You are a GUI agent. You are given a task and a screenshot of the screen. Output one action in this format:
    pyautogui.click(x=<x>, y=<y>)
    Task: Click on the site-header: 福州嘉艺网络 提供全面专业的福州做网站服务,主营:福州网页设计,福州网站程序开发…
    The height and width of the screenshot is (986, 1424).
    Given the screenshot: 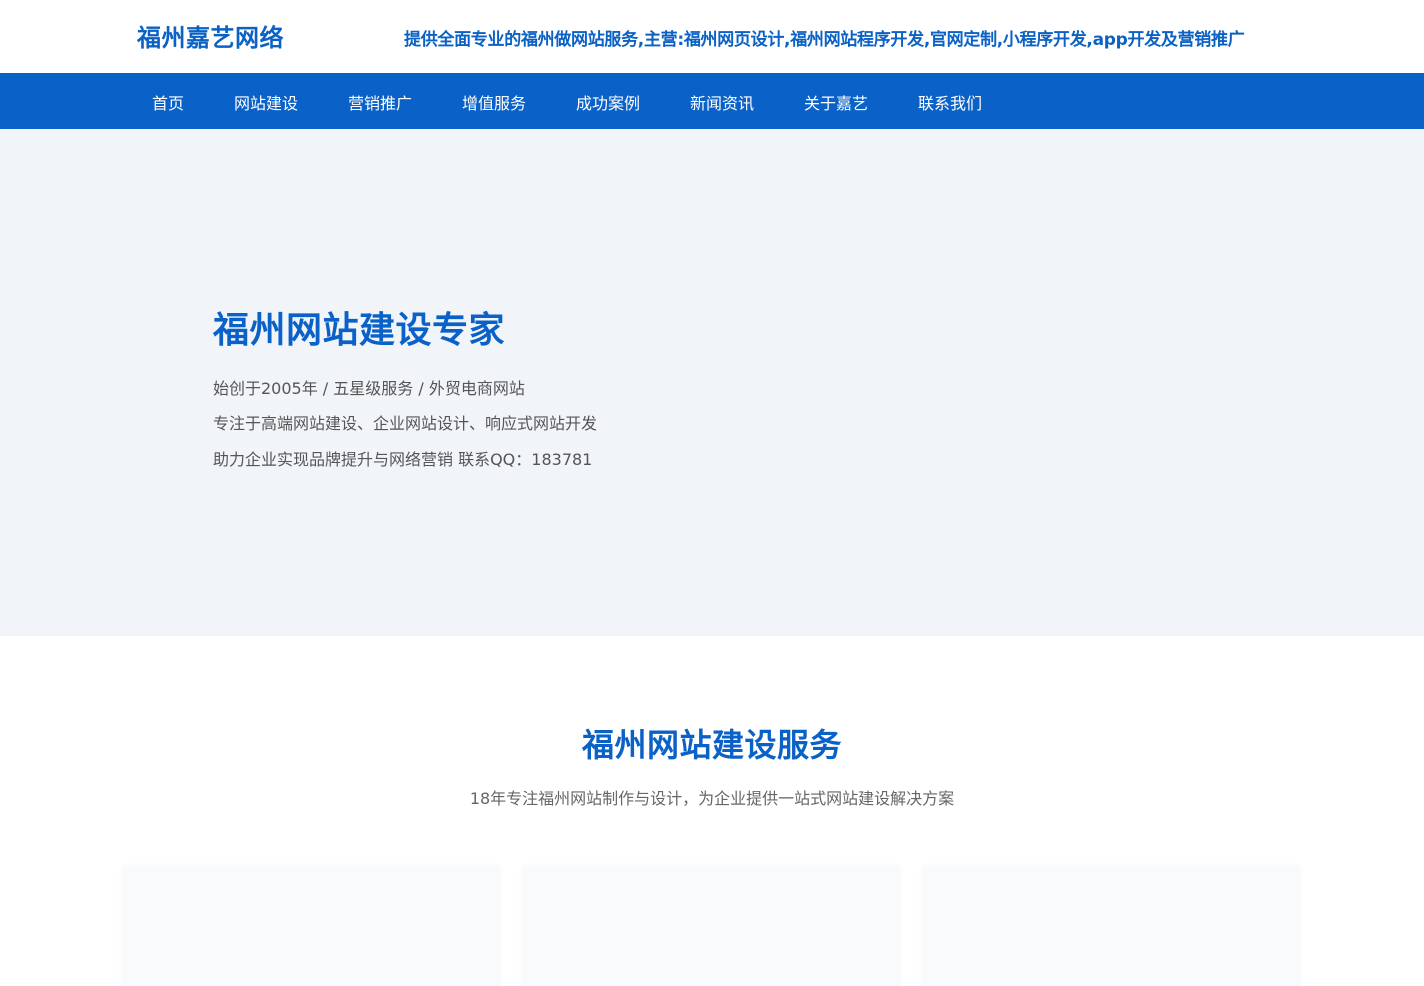 What is the action you would take?
    pyautogui.click(x=712, y=36)
    